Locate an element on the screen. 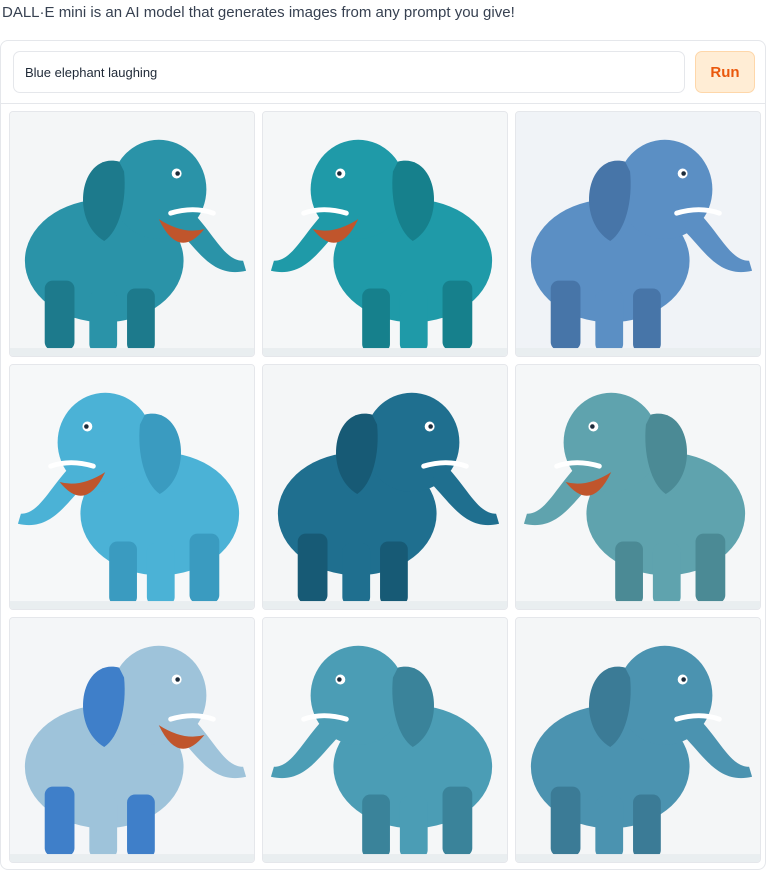 The height and width of the screenshot is (873, 776). run-button: Run is located at coordinates (725, 72).